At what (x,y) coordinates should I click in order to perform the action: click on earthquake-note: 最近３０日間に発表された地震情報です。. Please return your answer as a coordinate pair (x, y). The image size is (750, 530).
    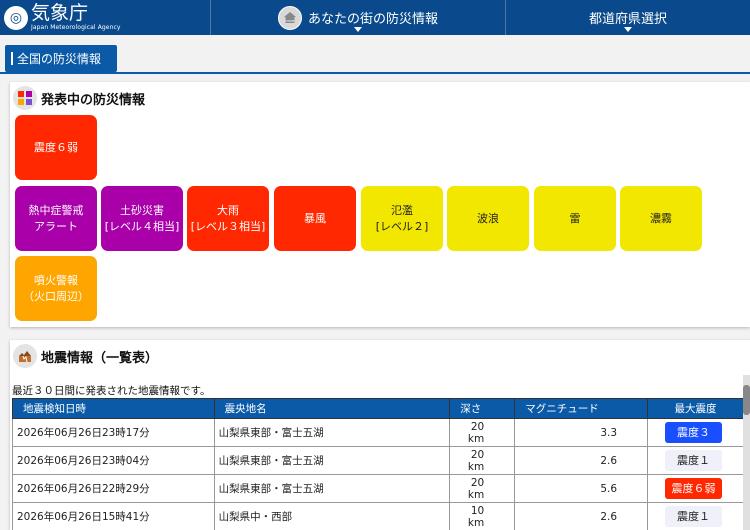
    Looking at the image, I should click on (111, 391).